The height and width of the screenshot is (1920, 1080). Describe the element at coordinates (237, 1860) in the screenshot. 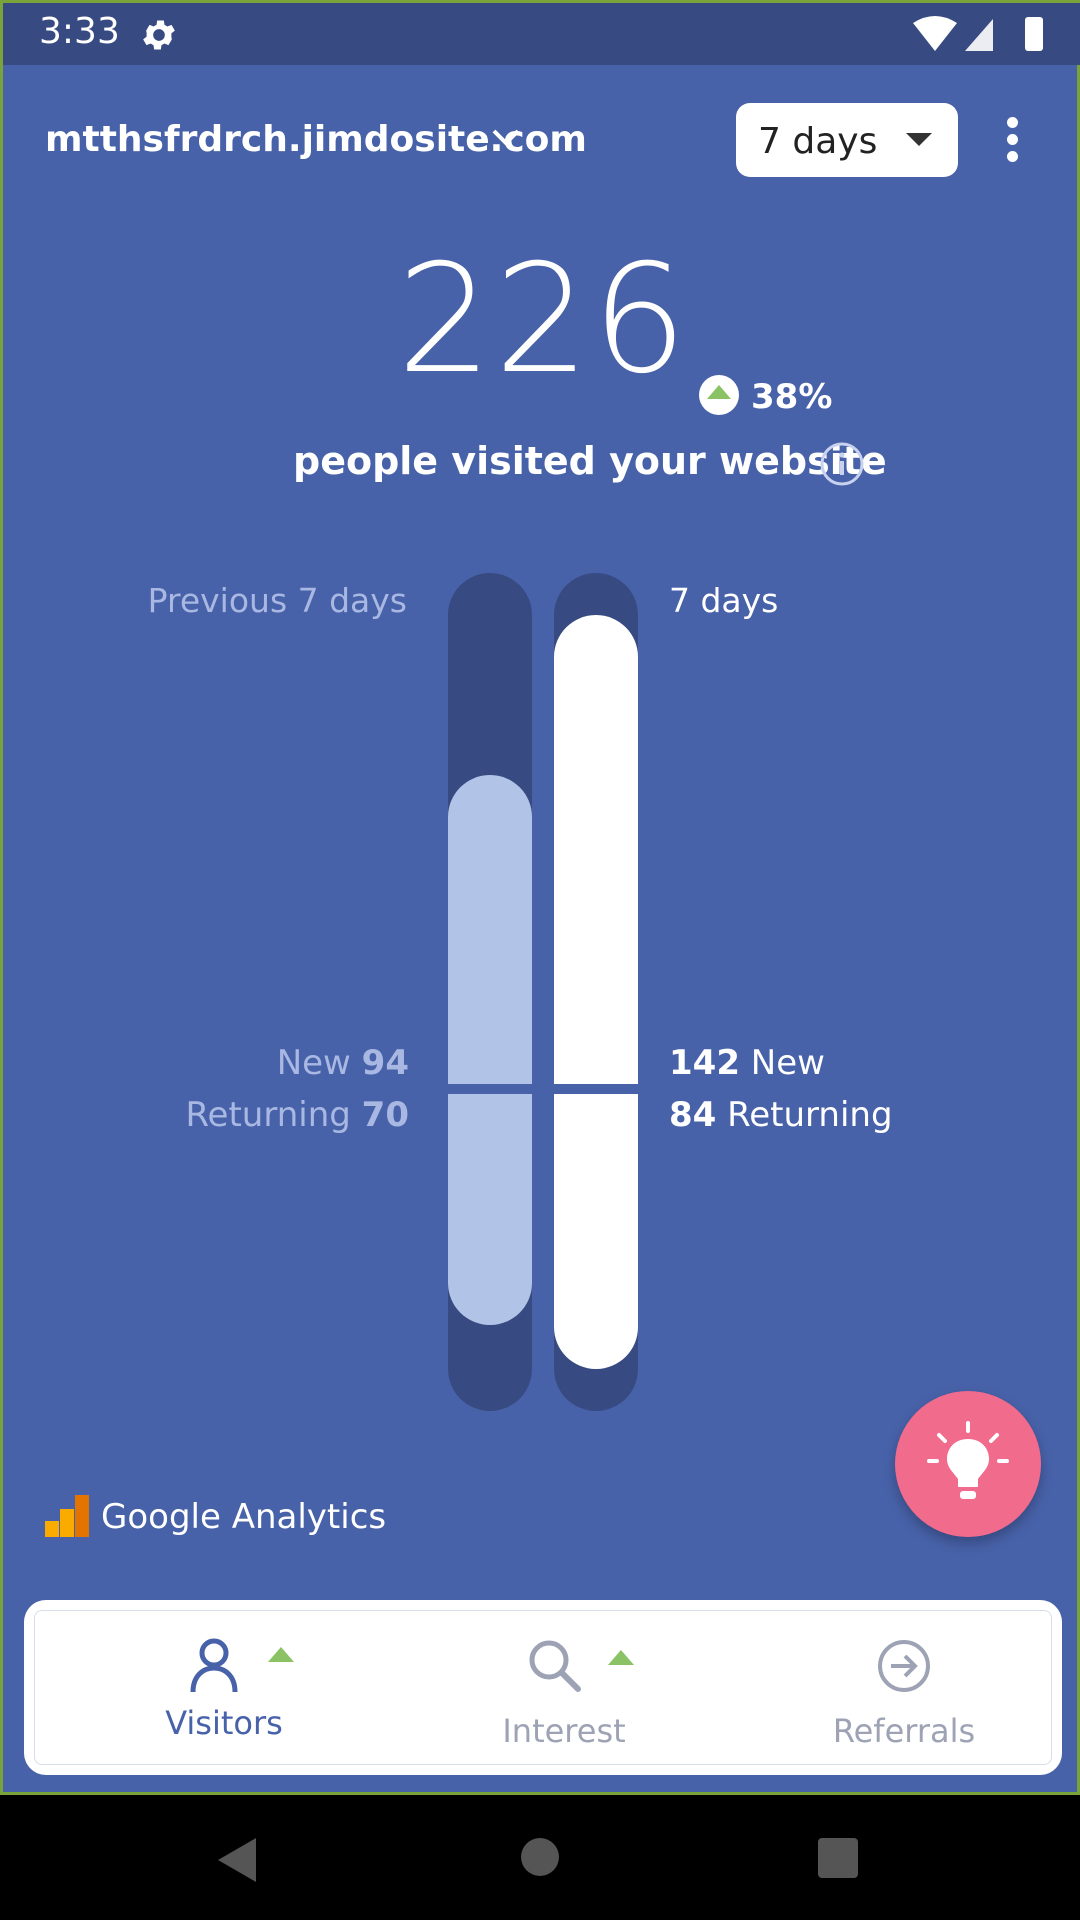

I see `back-icon` at that location.